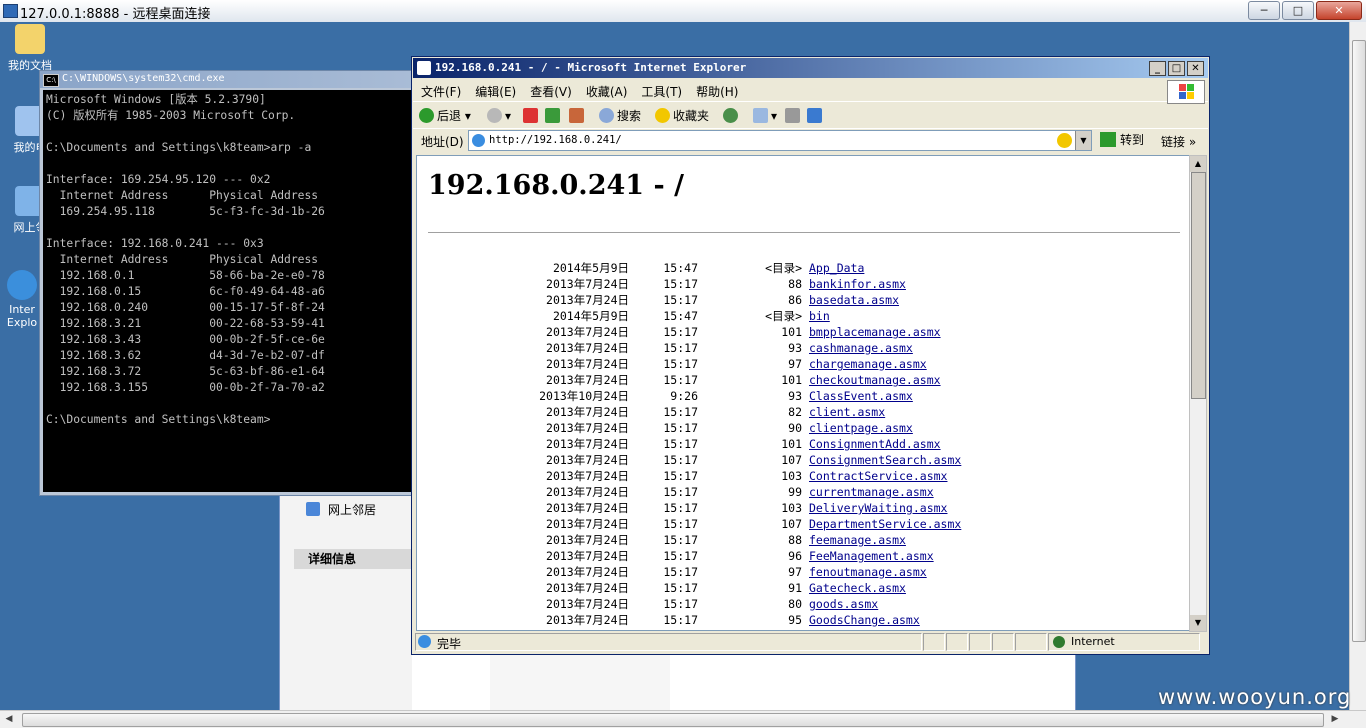 The width and height of the screenshot is (1366, 728). Describe the element at coordinates (682, 116) in the screenshot. I see `favorites-button: 收藏夹` at that location.